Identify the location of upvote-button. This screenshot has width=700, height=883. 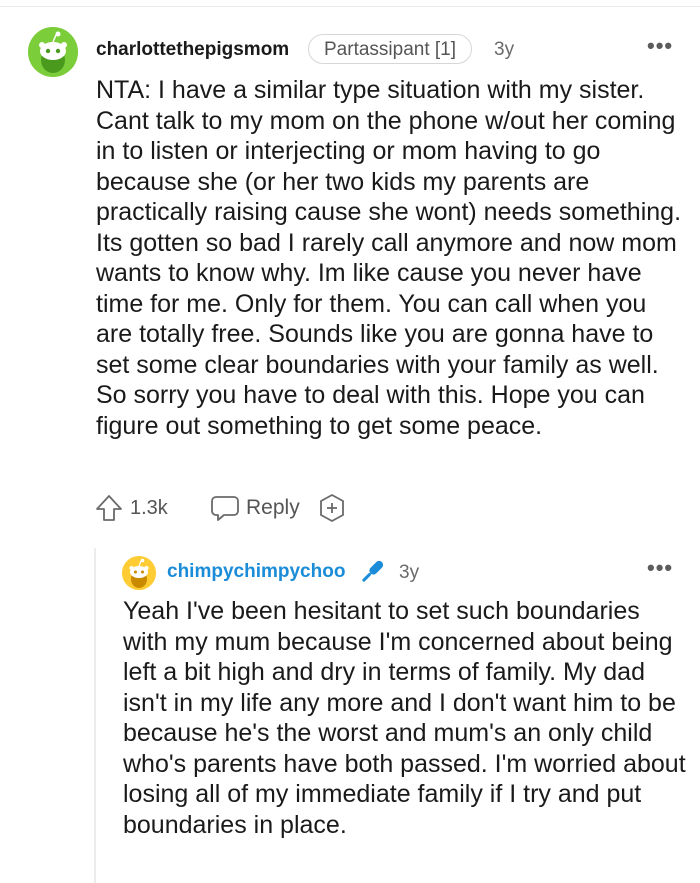
(109, 508).